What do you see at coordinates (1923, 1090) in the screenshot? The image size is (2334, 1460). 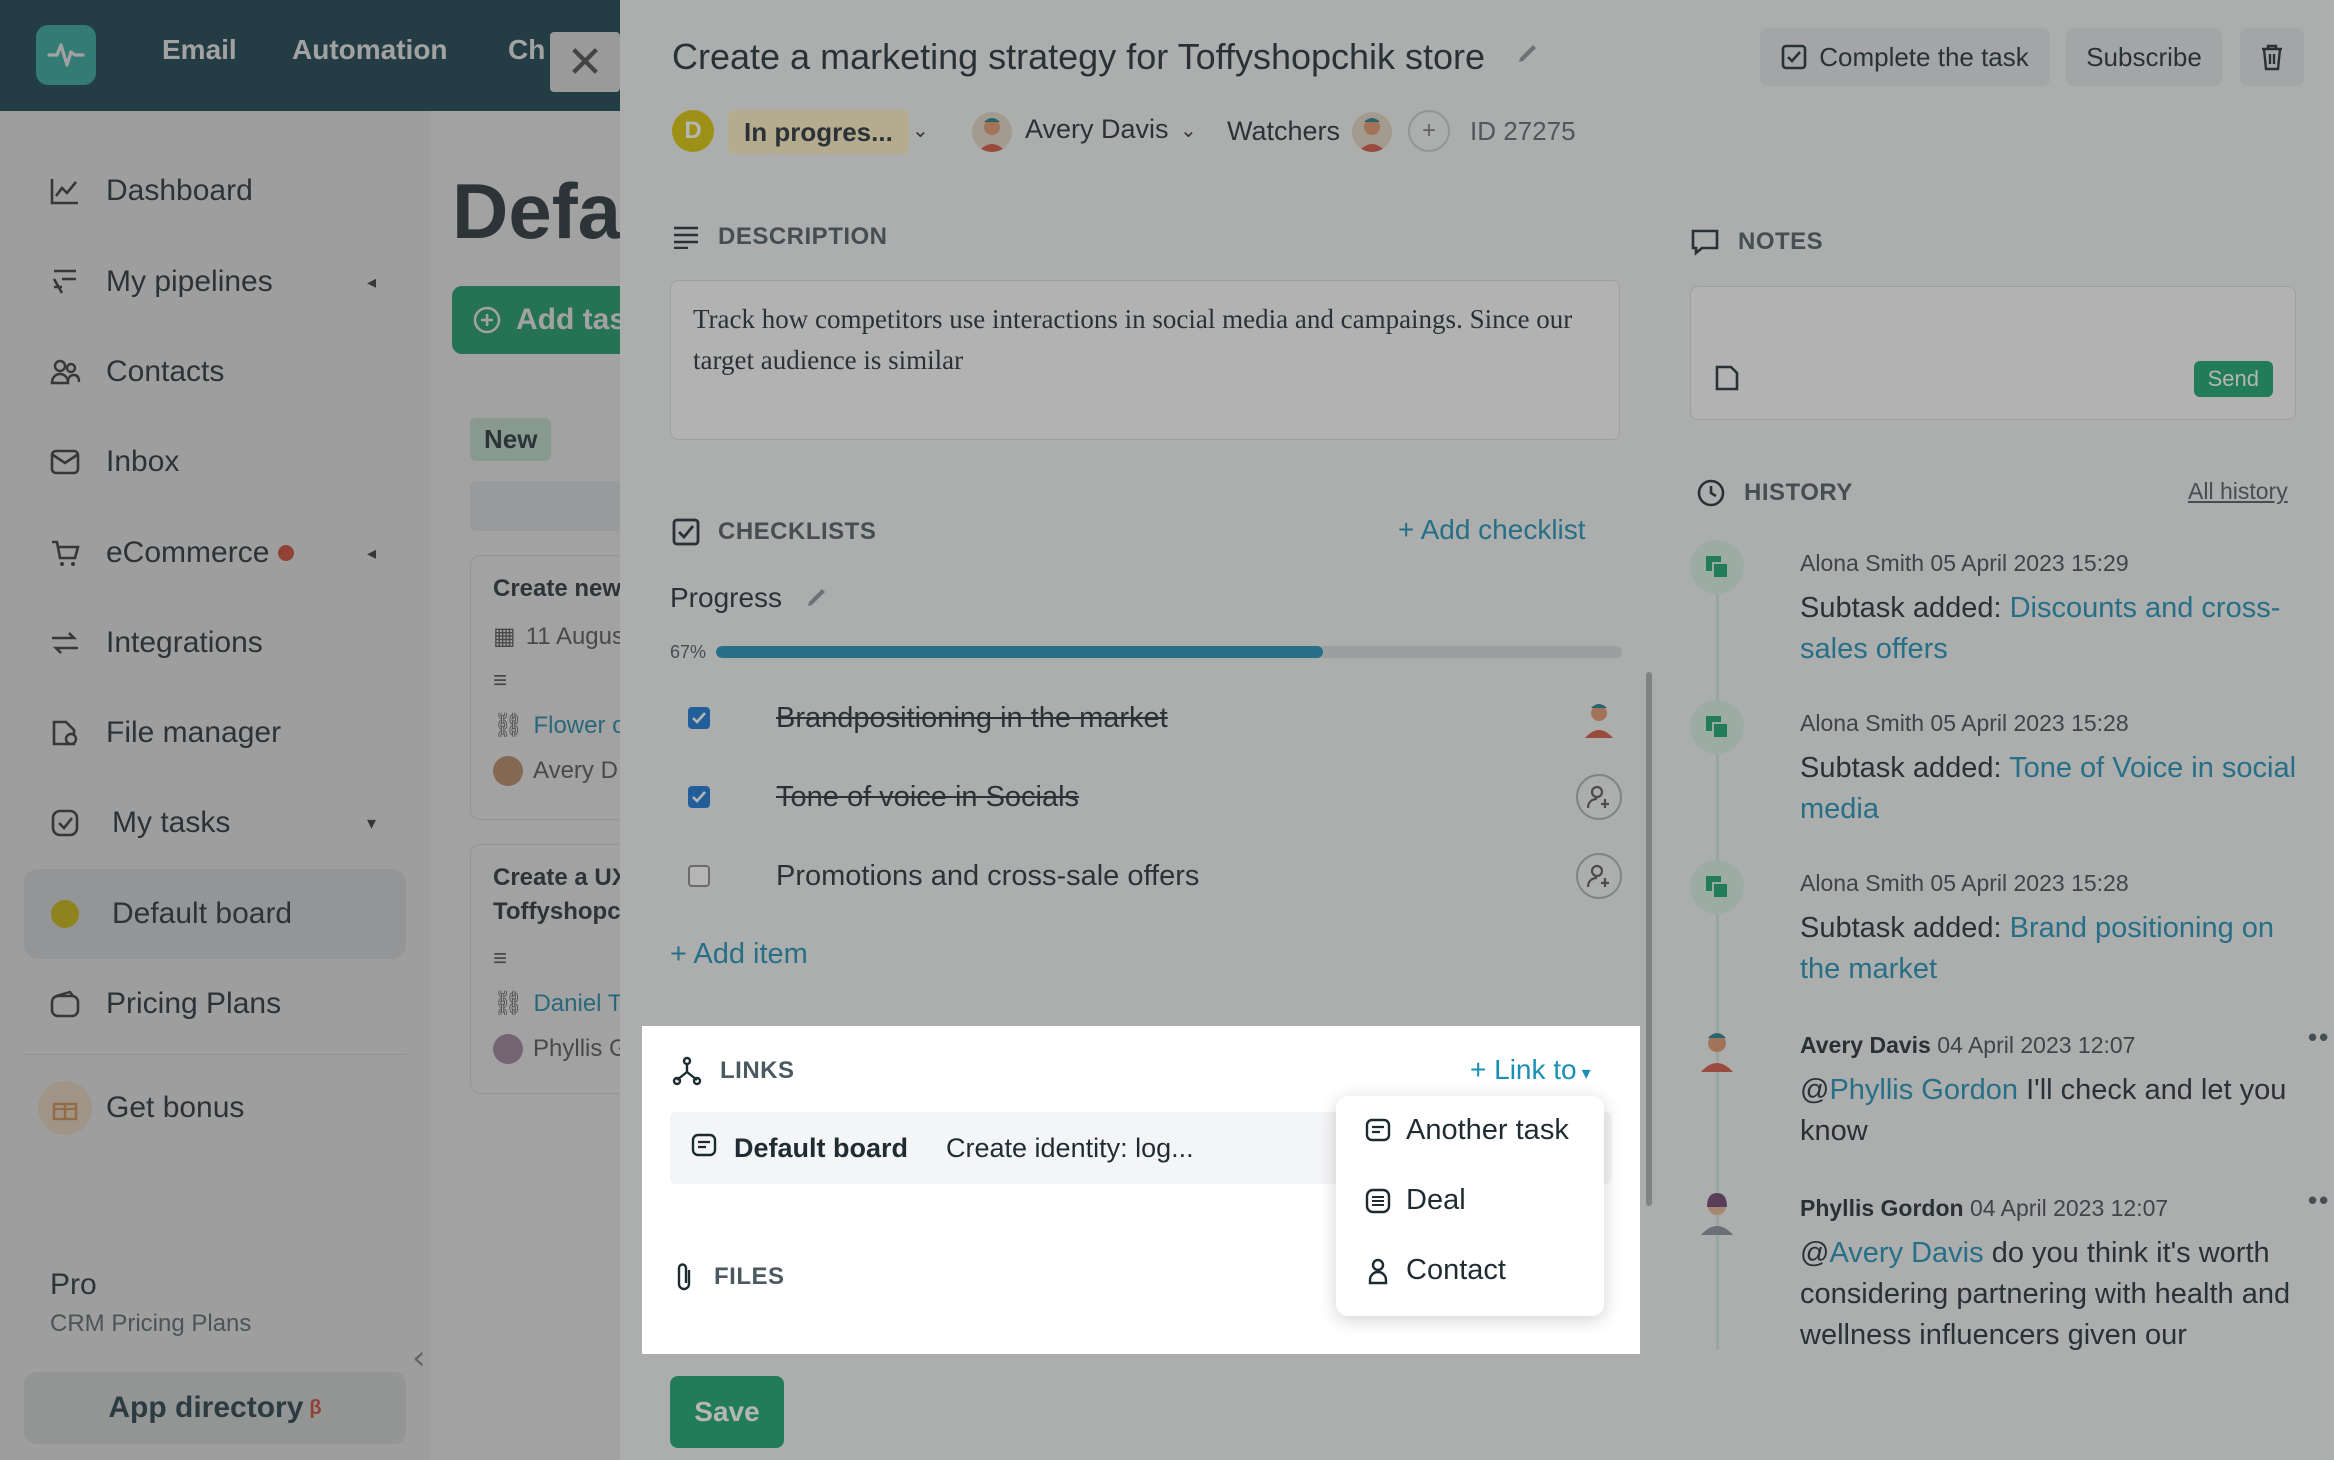 I see `mention-link: Phyllis Gordon` at bounding box center [1923, 1090].